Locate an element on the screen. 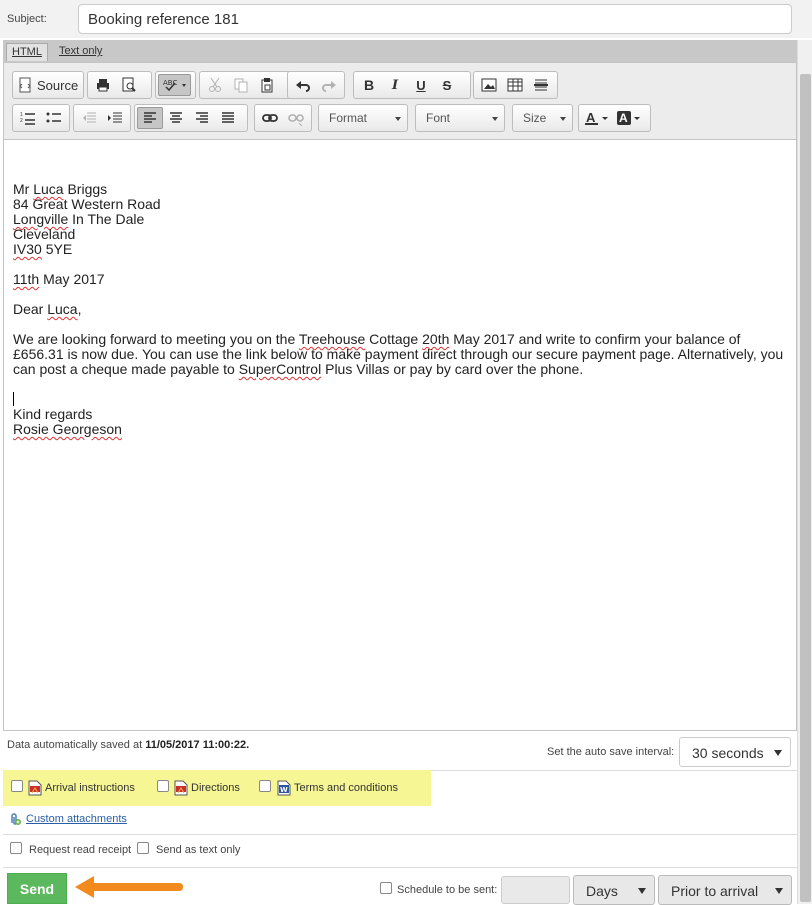 The height and width of the screenshot is (905, 812). clipboard-group is located at coordinates (245, 85).